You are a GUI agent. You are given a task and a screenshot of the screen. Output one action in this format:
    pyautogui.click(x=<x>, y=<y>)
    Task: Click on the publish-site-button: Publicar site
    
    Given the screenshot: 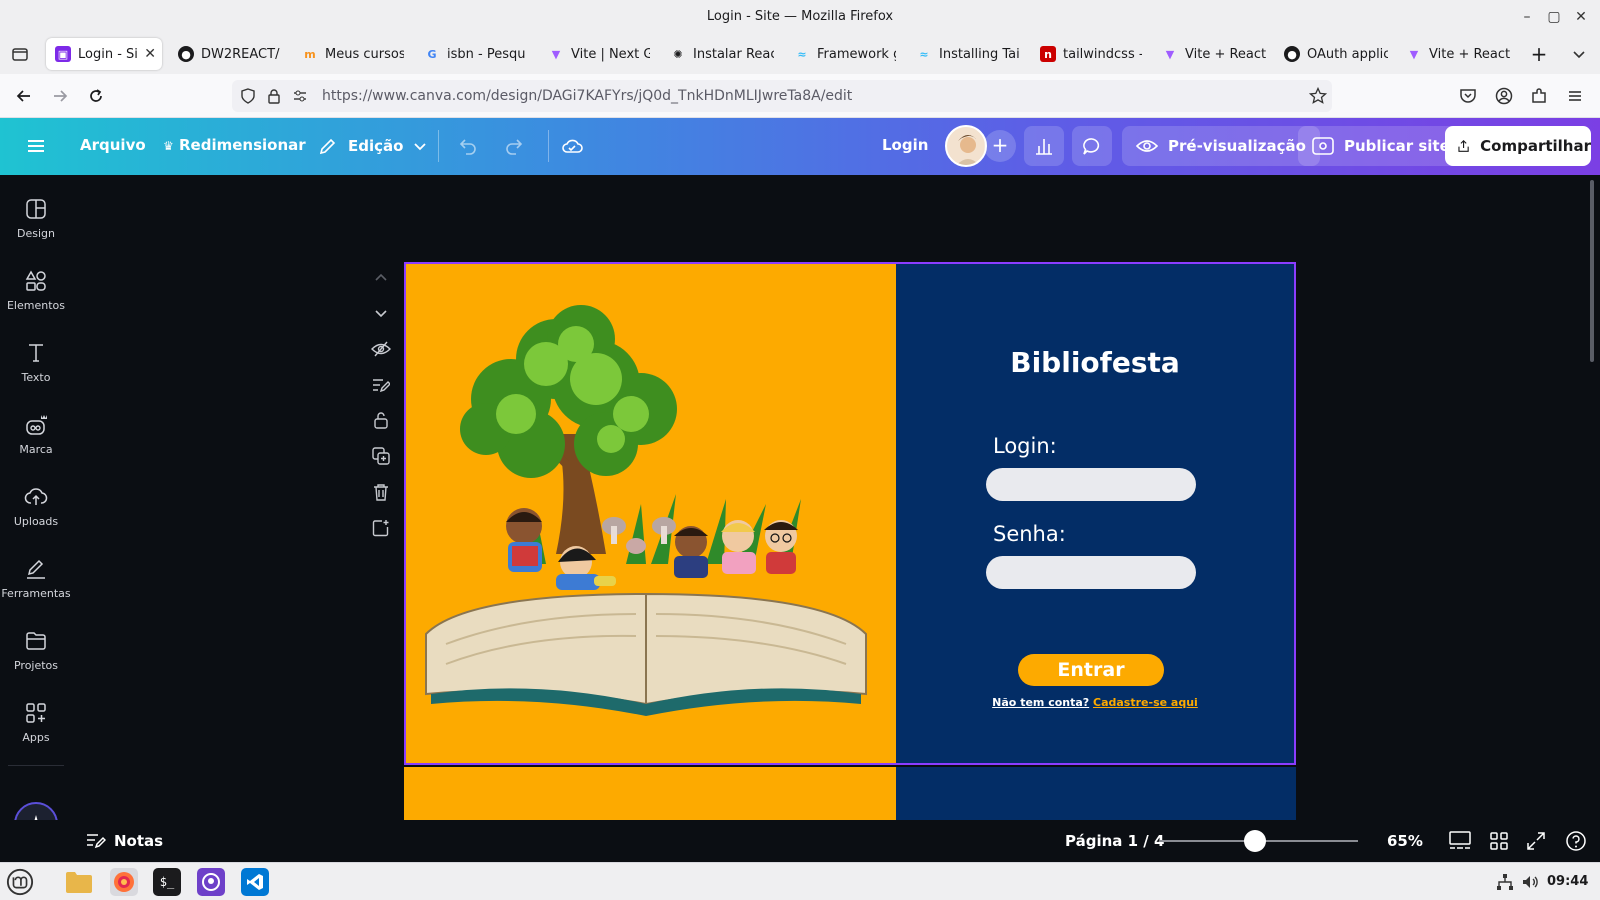 What is the action you would take?
    pyautogui.click(x=1381, y=146)
    